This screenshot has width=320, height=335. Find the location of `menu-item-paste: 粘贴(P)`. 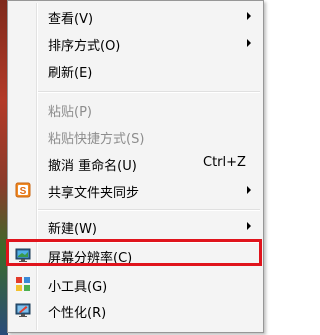

menu-item-paste: 粘贴(P) is located at coordinates (135, 109).